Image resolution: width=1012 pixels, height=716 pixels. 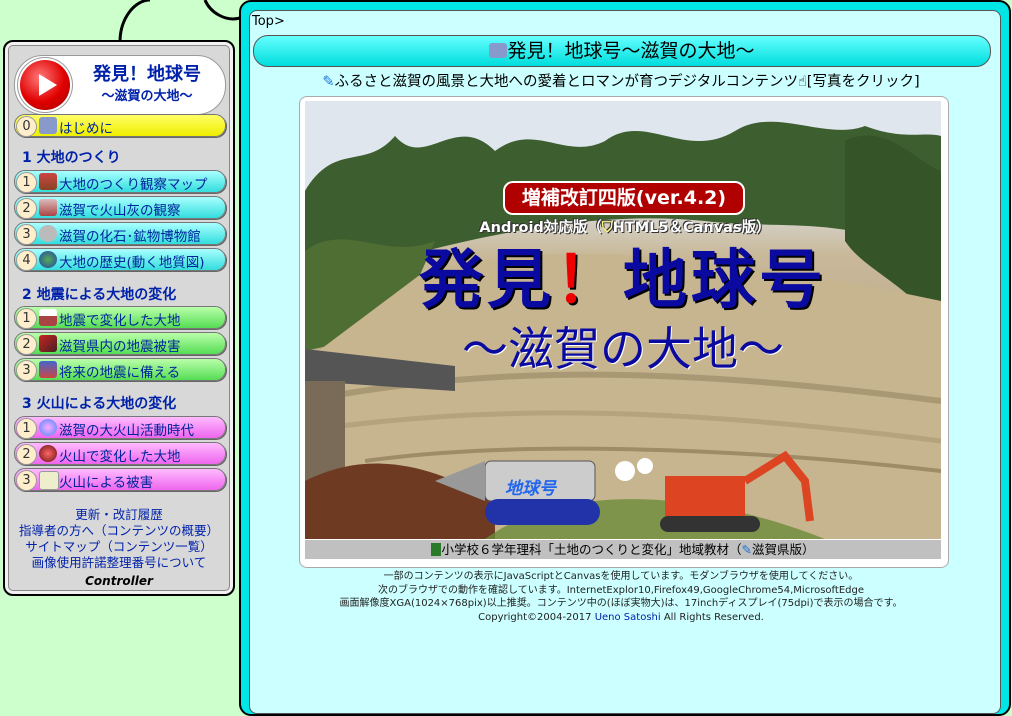 What do you see at coordinates (863, 82) in the screenshot?
I see `click-hint: [写真をクリック]` at bounding box center [863, 82].